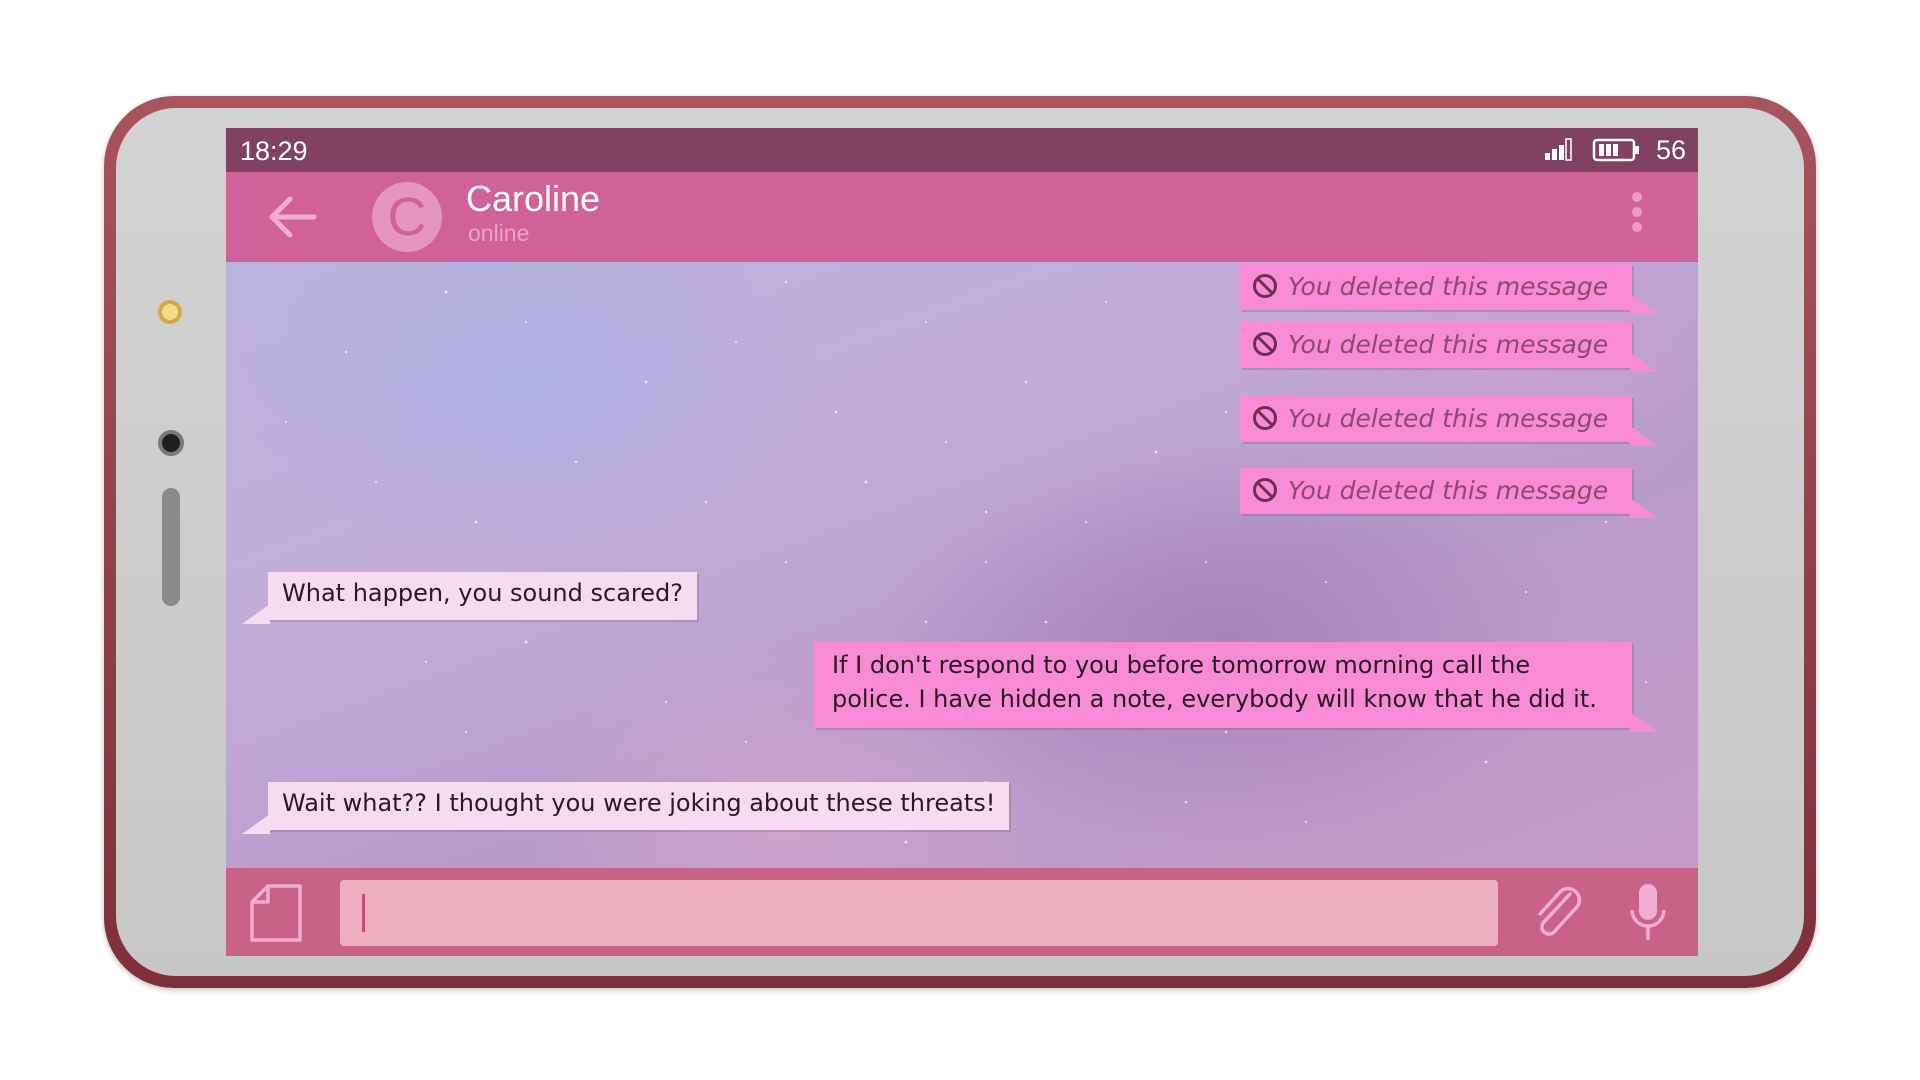 This screenshot has width=1920, height=1080. What do you see at coordinates (1671, 150) in the screenshot?
I see `battery-percentage: 56` at bounding box center [1671, 150].